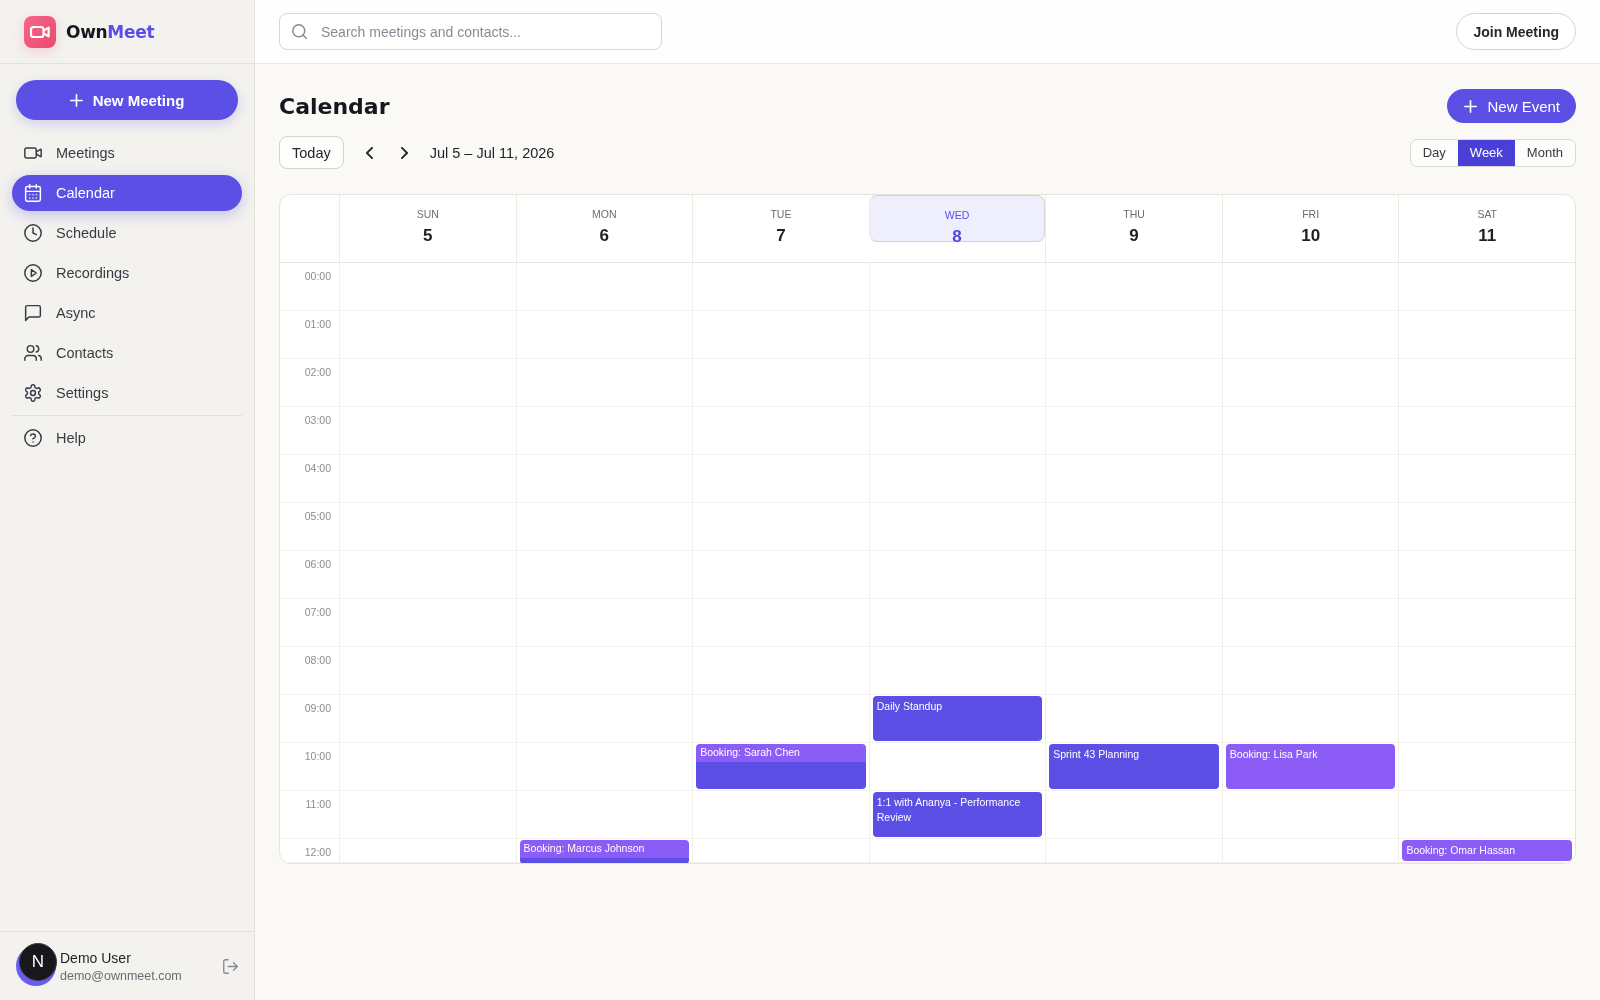  Describe the element at coordinates (299, 31) in the screenshot. I see `search-icon` at that location.